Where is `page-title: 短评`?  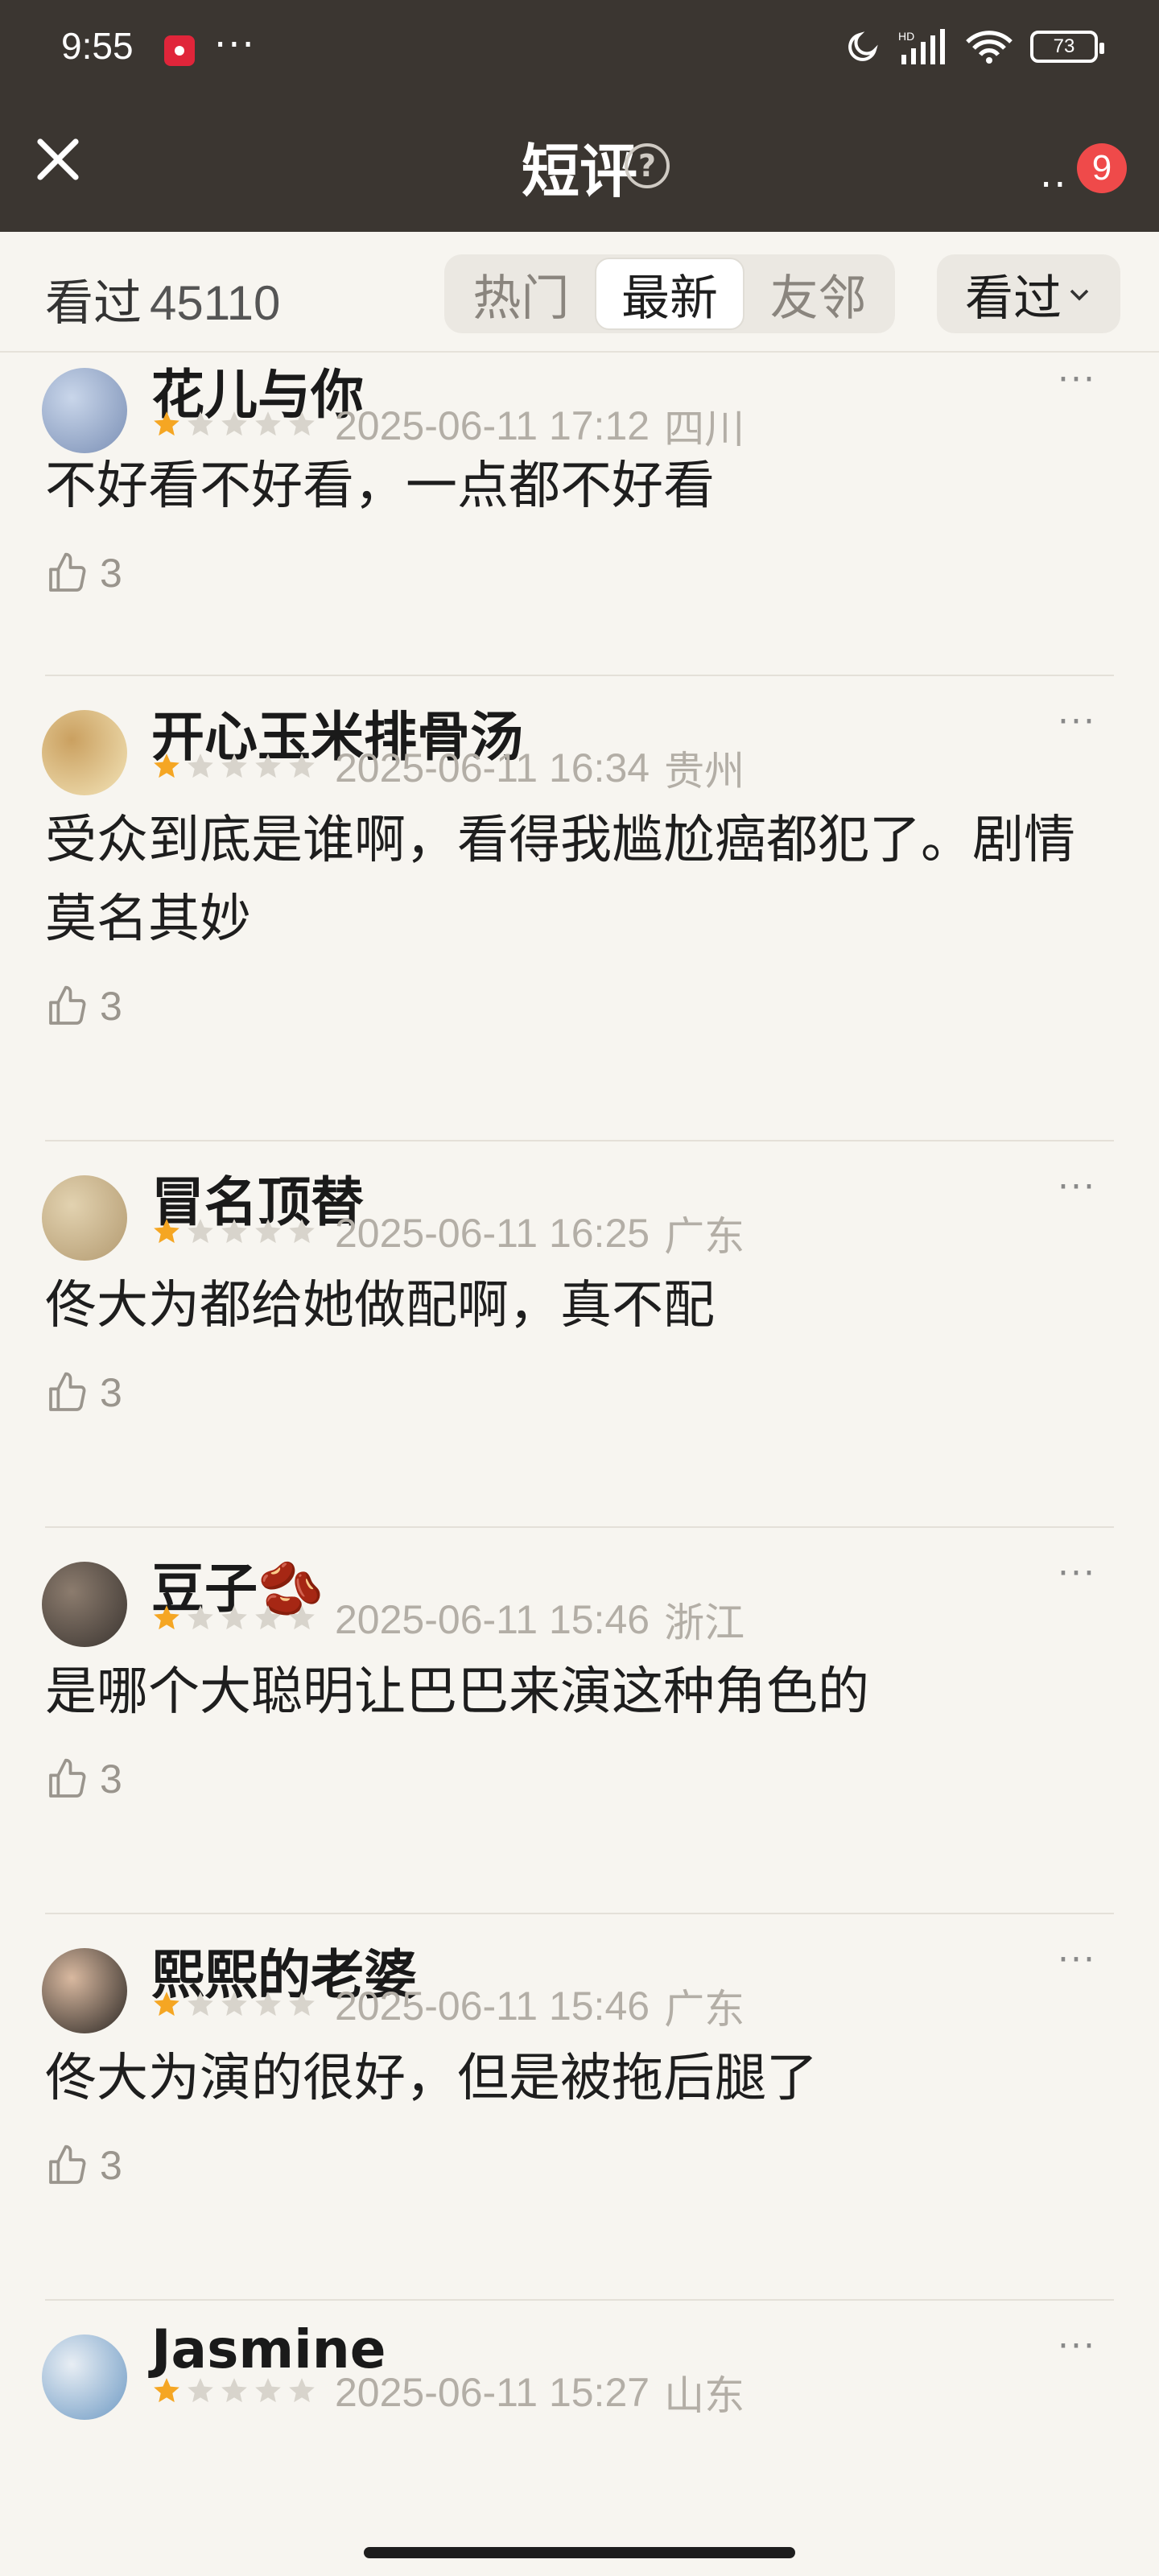 page-title: 短评 is located at coordinates (579, 171).